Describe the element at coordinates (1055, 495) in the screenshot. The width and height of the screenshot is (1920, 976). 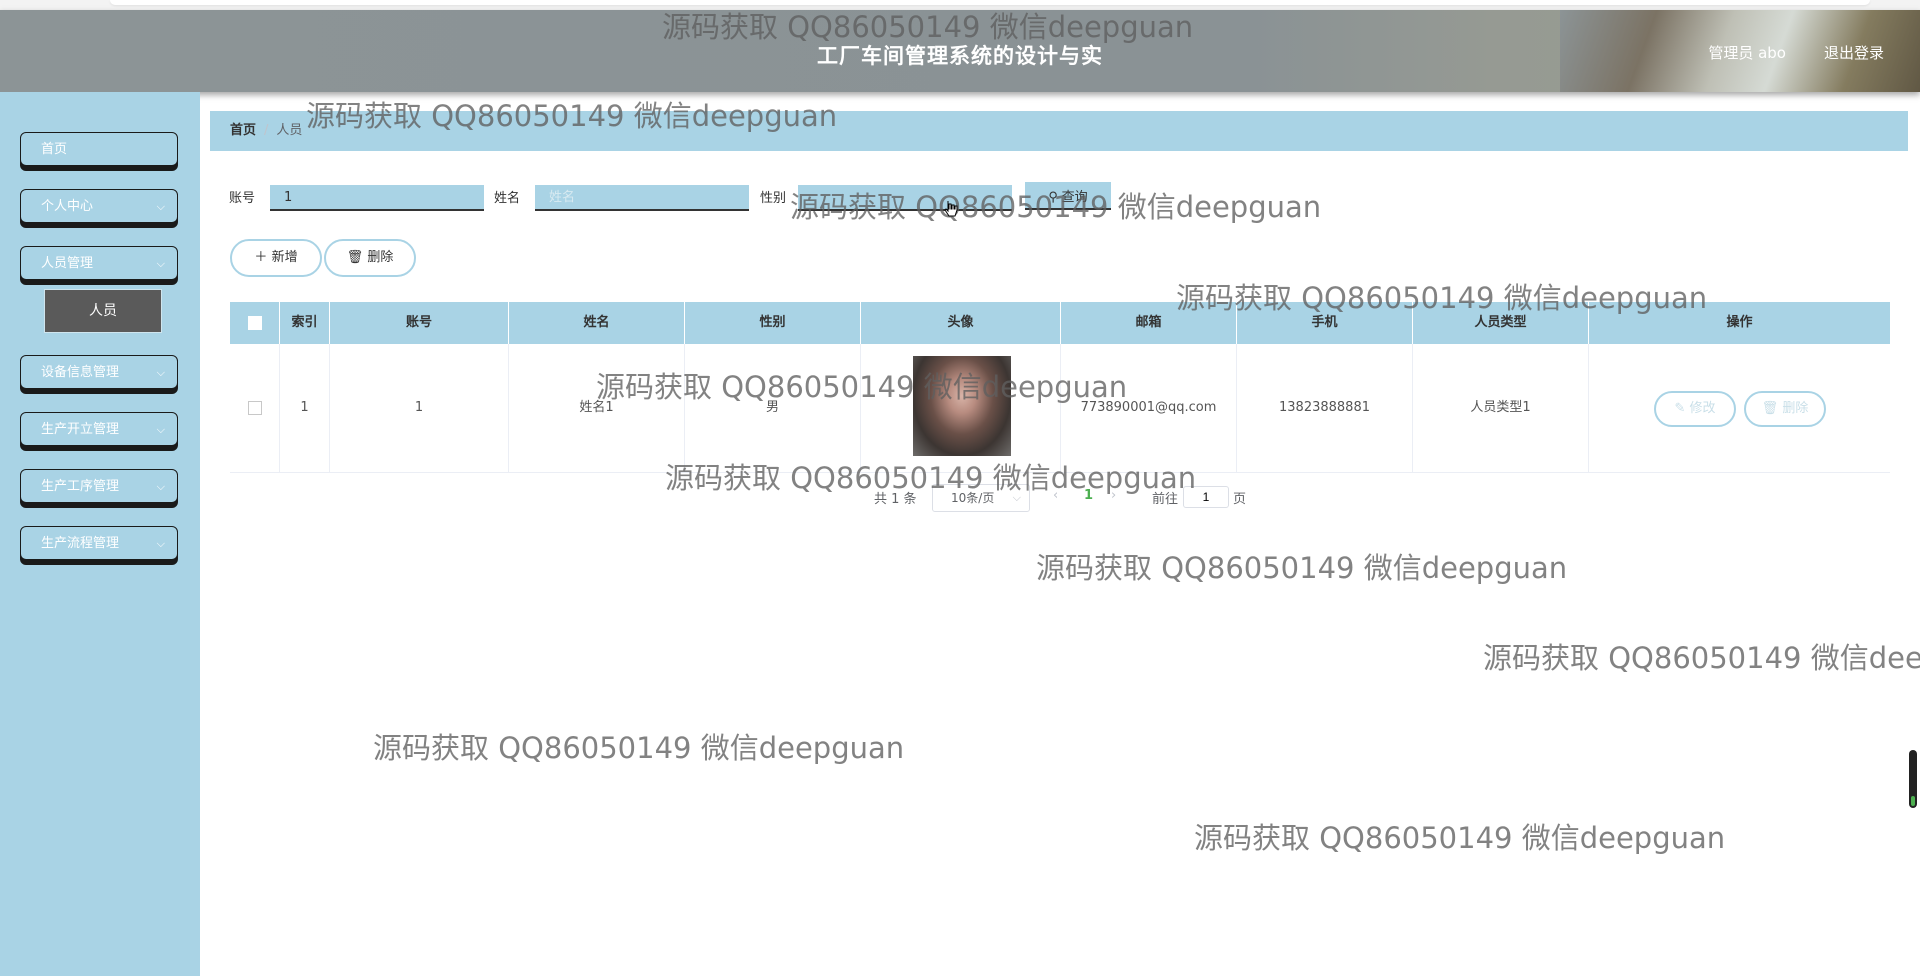
I see `prev-page-icon: ‹` at that location.